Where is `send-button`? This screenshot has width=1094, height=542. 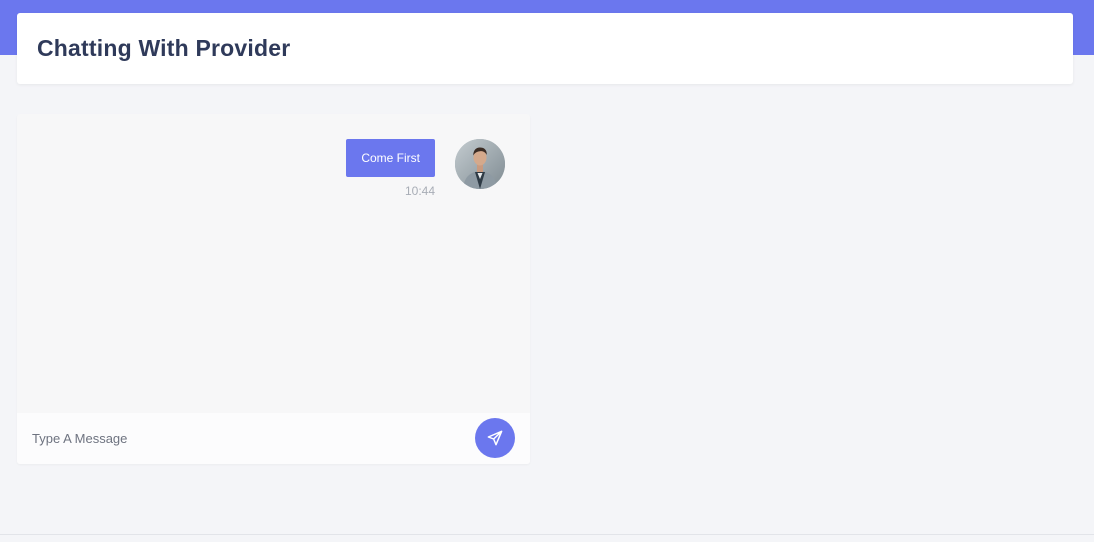 send-button is located at coordinates (495, 438).